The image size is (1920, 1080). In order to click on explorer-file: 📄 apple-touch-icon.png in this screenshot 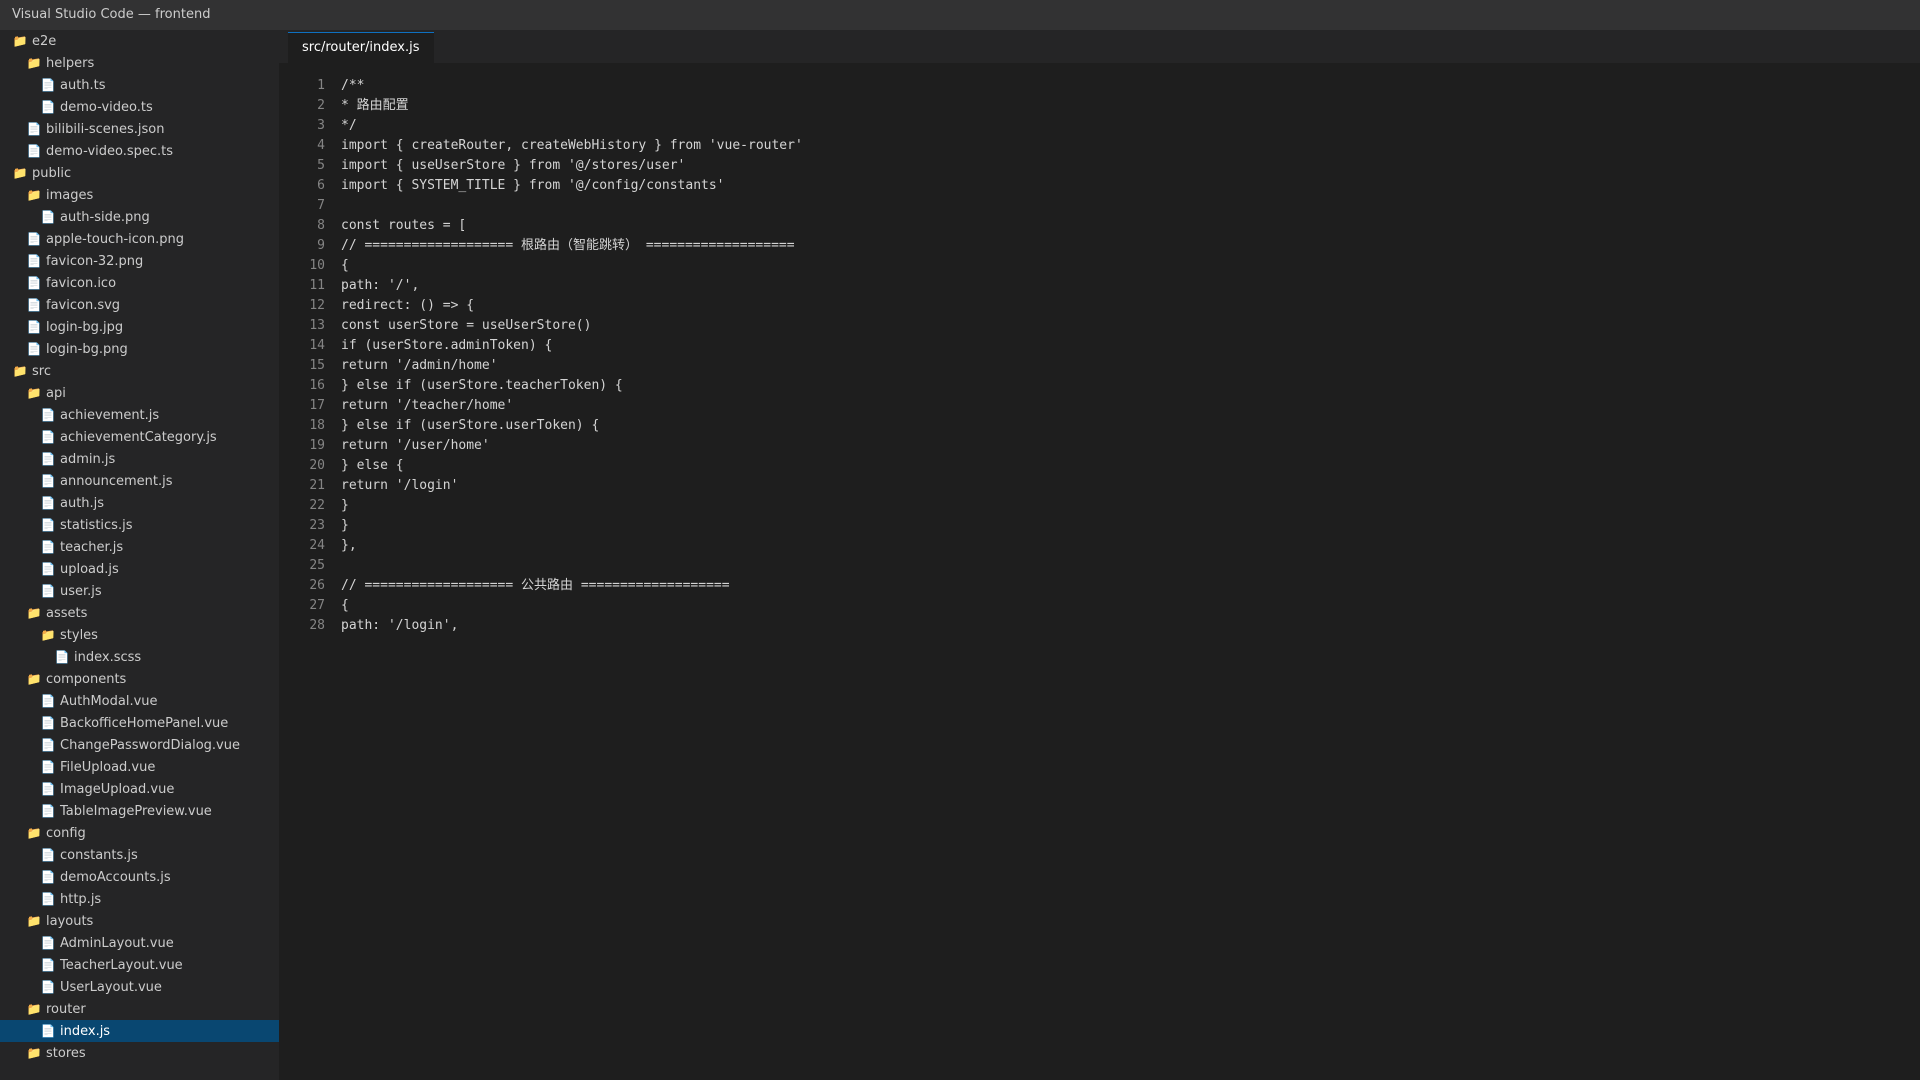, I will do `click(139, 239)`.